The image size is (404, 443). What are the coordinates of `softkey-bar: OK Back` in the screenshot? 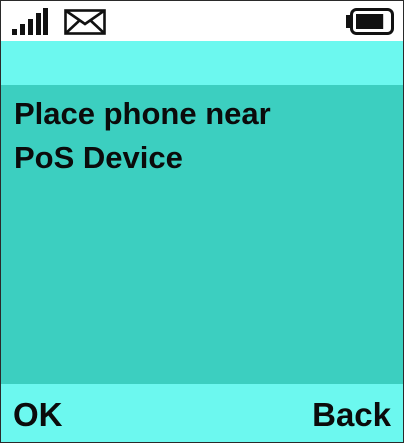 It's located at (202, 413).